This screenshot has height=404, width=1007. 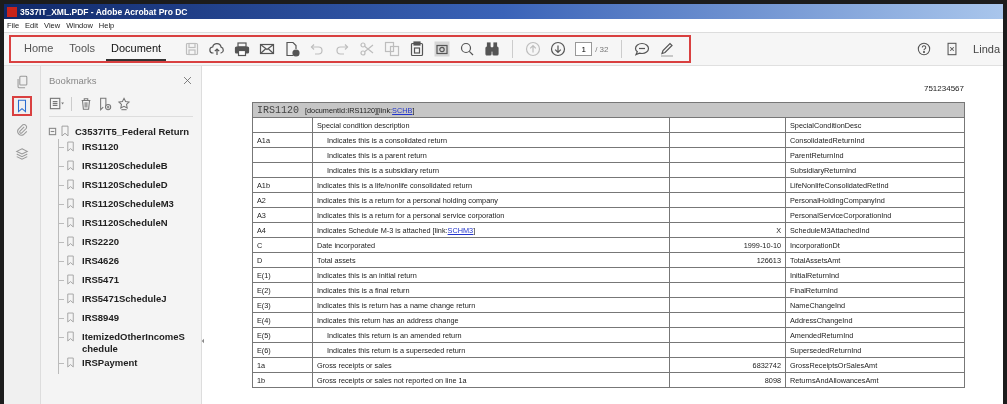 I want to click on layers-icon, so click(x=22, y=154).